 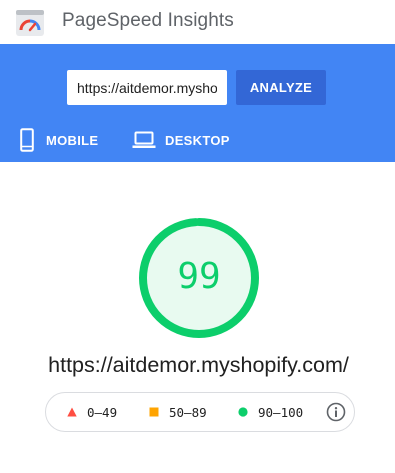 I want to click on square-icon, so click(x=154, y=412).